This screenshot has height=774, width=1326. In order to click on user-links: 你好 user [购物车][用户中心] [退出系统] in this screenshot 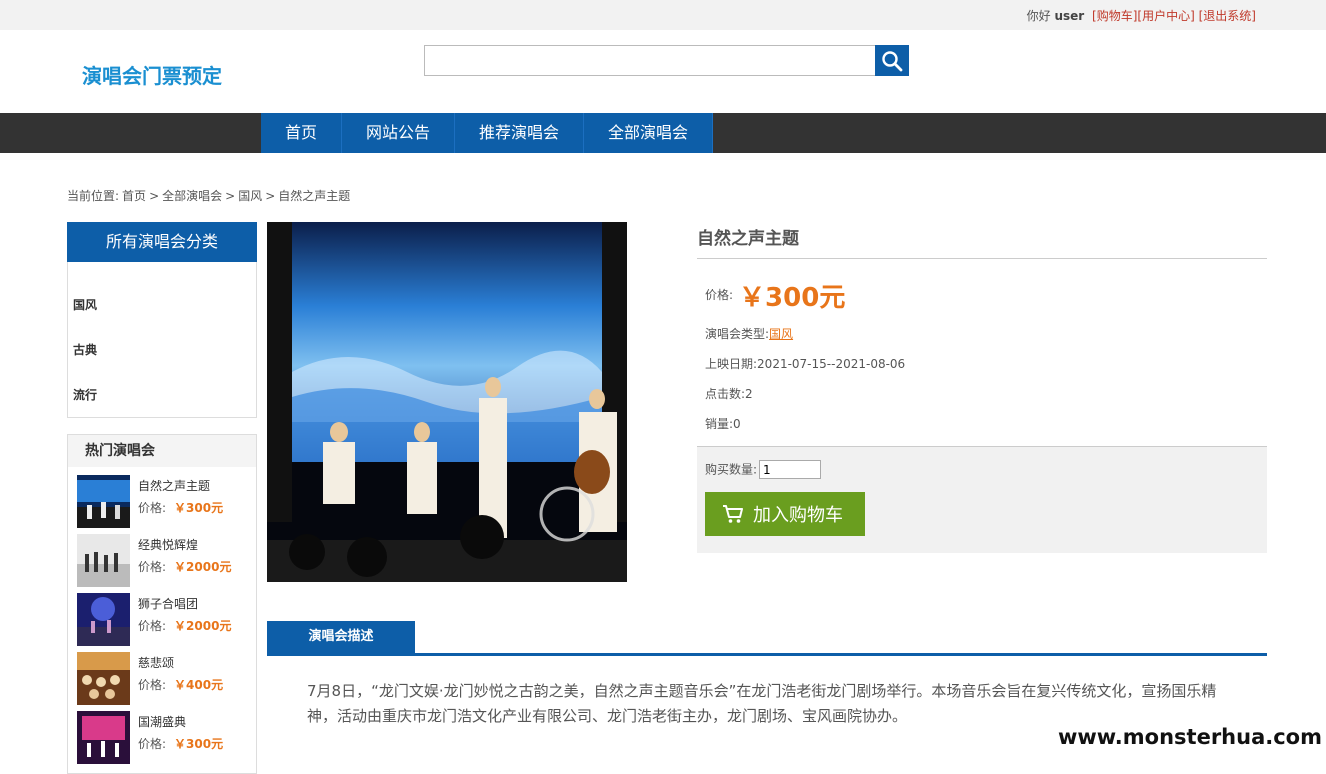, I will do `click(1141, 15)`.